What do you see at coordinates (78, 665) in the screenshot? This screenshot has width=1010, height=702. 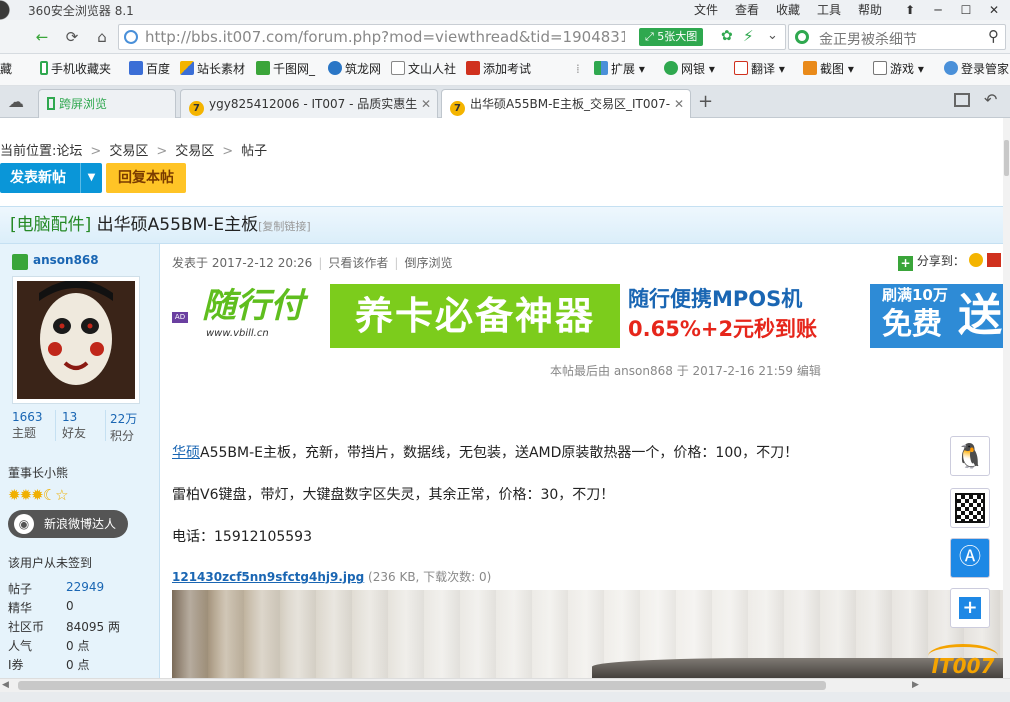 I see `detail-value: 0 点` at bounding box center [78, 665].